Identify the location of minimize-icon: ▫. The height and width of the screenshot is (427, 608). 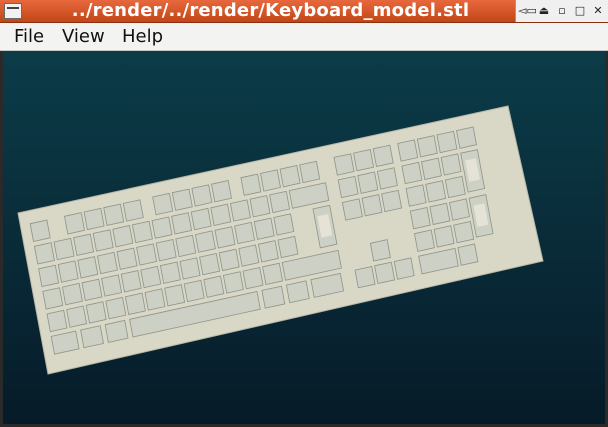
(562, 11).